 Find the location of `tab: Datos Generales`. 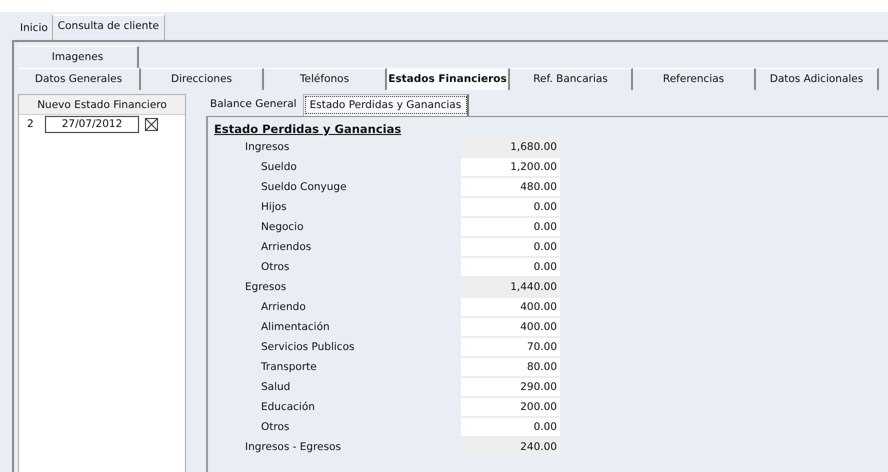

tab: Datos Generales is located at coordinates (79, 79).